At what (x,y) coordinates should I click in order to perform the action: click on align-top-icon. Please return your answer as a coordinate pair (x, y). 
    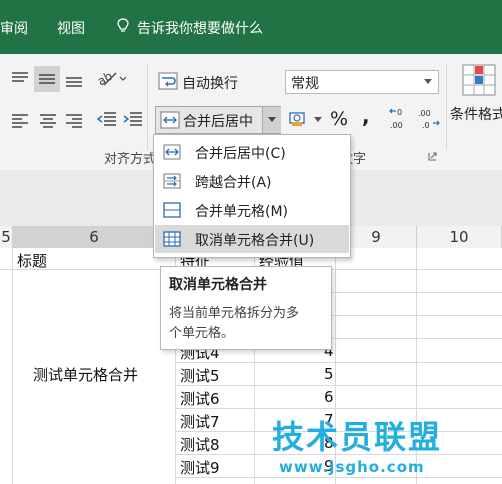
    Looking at the image, I should click on (20, 78).